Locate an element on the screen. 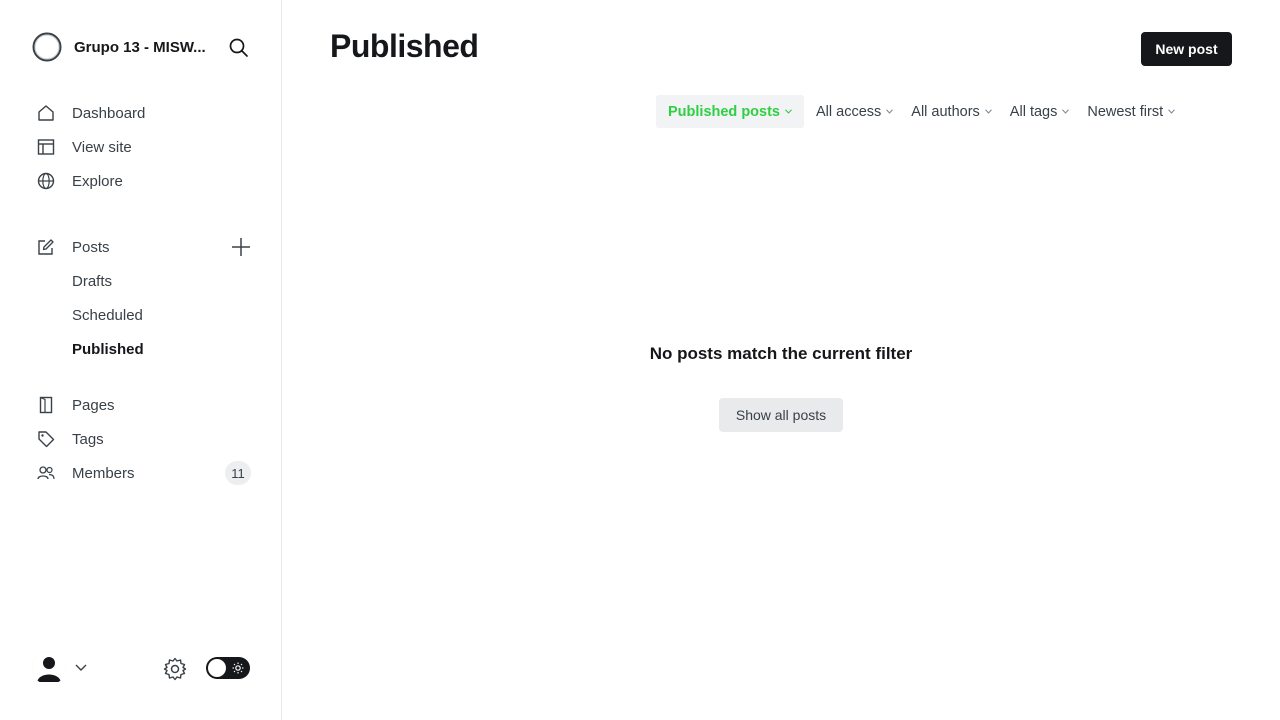  filter-sort-label: Newest first is located at coordinates (1125, 111).